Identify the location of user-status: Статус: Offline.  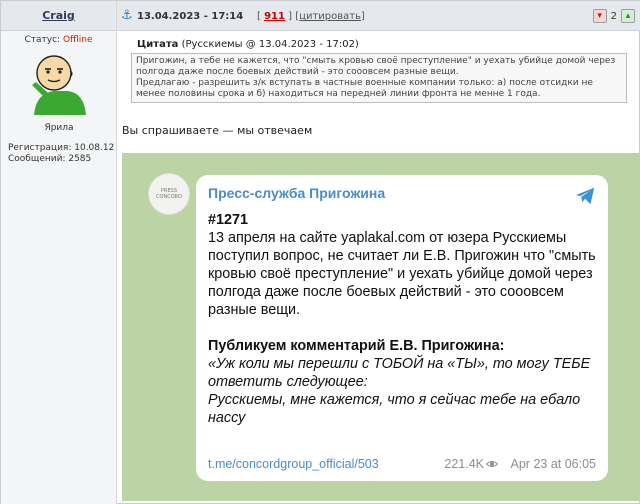
(58, 40).